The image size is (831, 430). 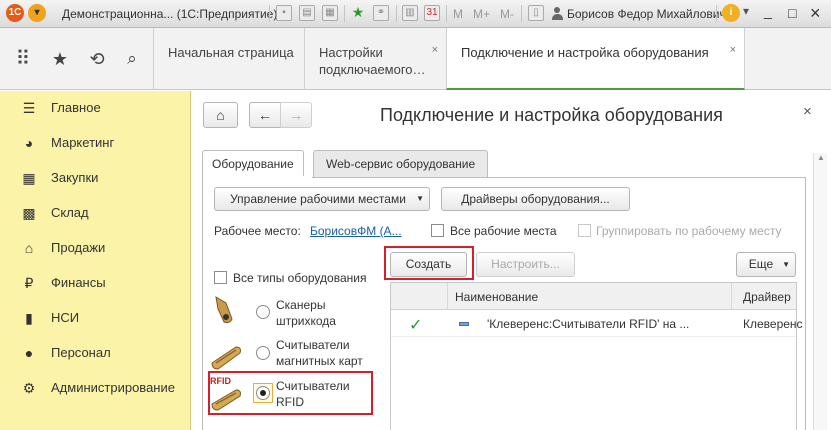 What do you see at coordinates (97, 59) in the screenshot?
I see `history-icon: ⟲` at bounding box center [97, 59].